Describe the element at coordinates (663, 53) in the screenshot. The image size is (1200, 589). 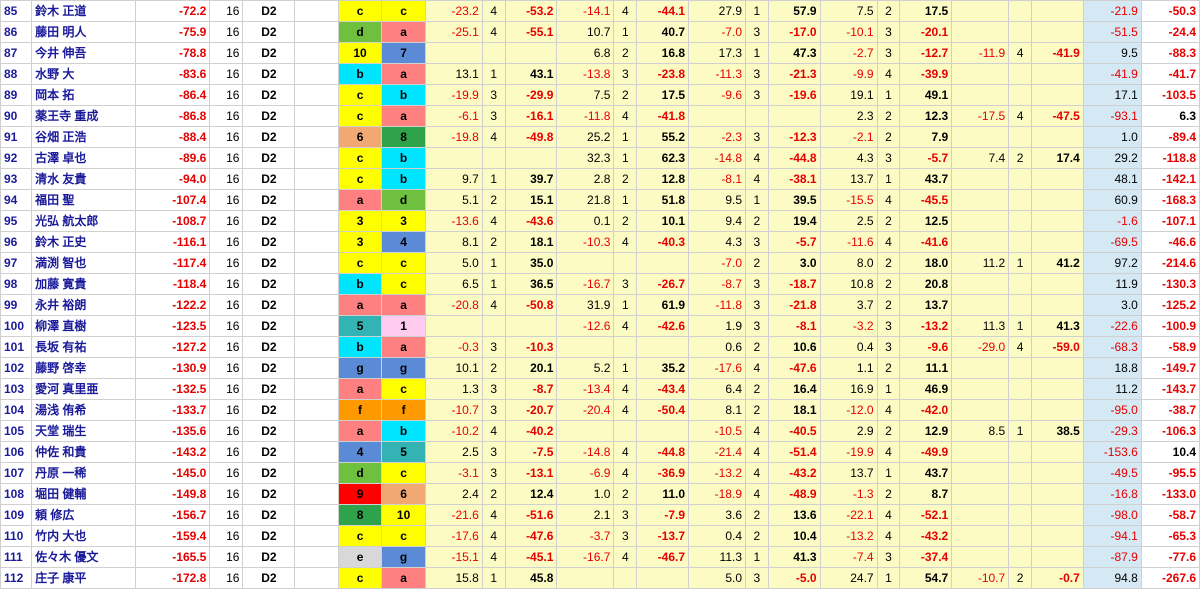
I see `session-points-cell: 16.8` at that location.